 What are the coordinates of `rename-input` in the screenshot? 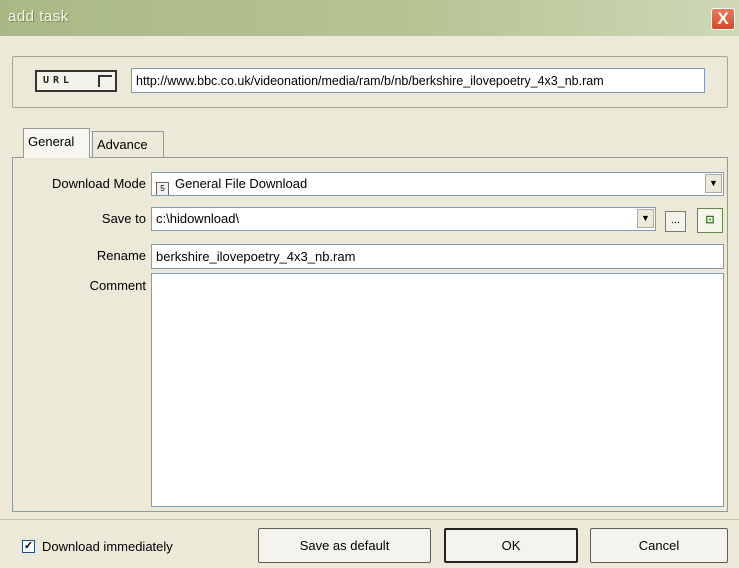 It's located at (437, 256).